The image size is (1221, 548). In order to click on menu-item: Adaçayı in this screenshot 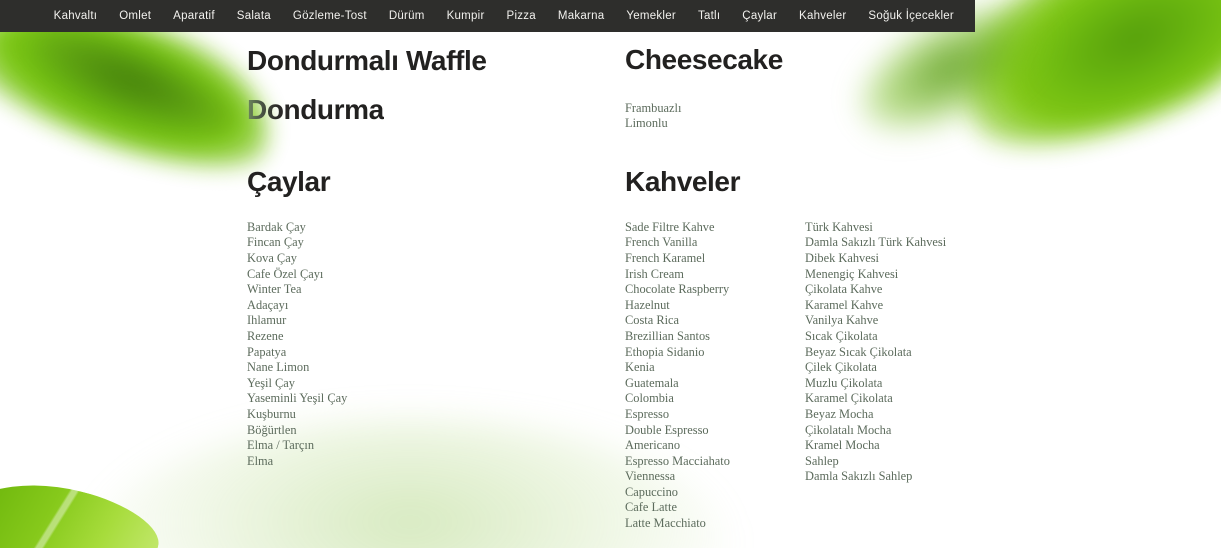, I will do `click(268, 304)`.